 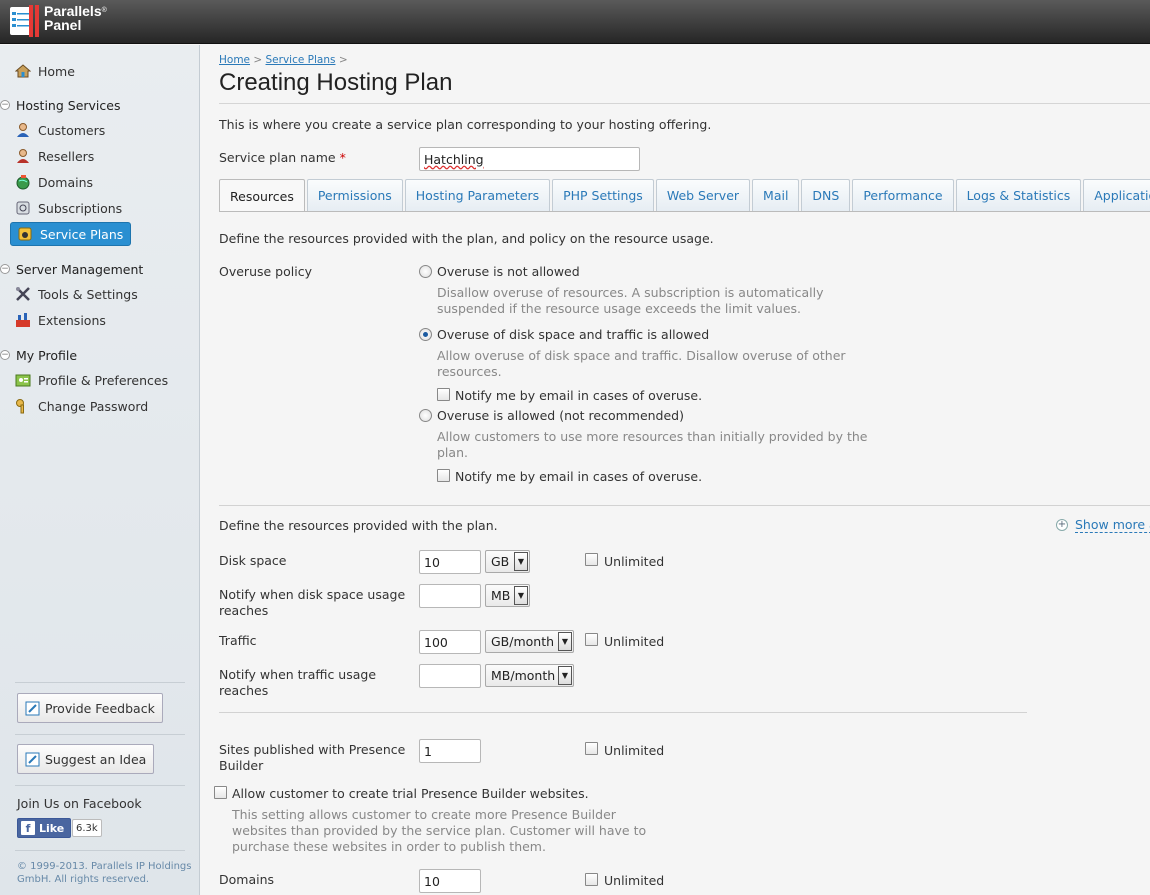 I want to click on traffic-unit-select: GB/month ▼, so click(x=529, y=641).